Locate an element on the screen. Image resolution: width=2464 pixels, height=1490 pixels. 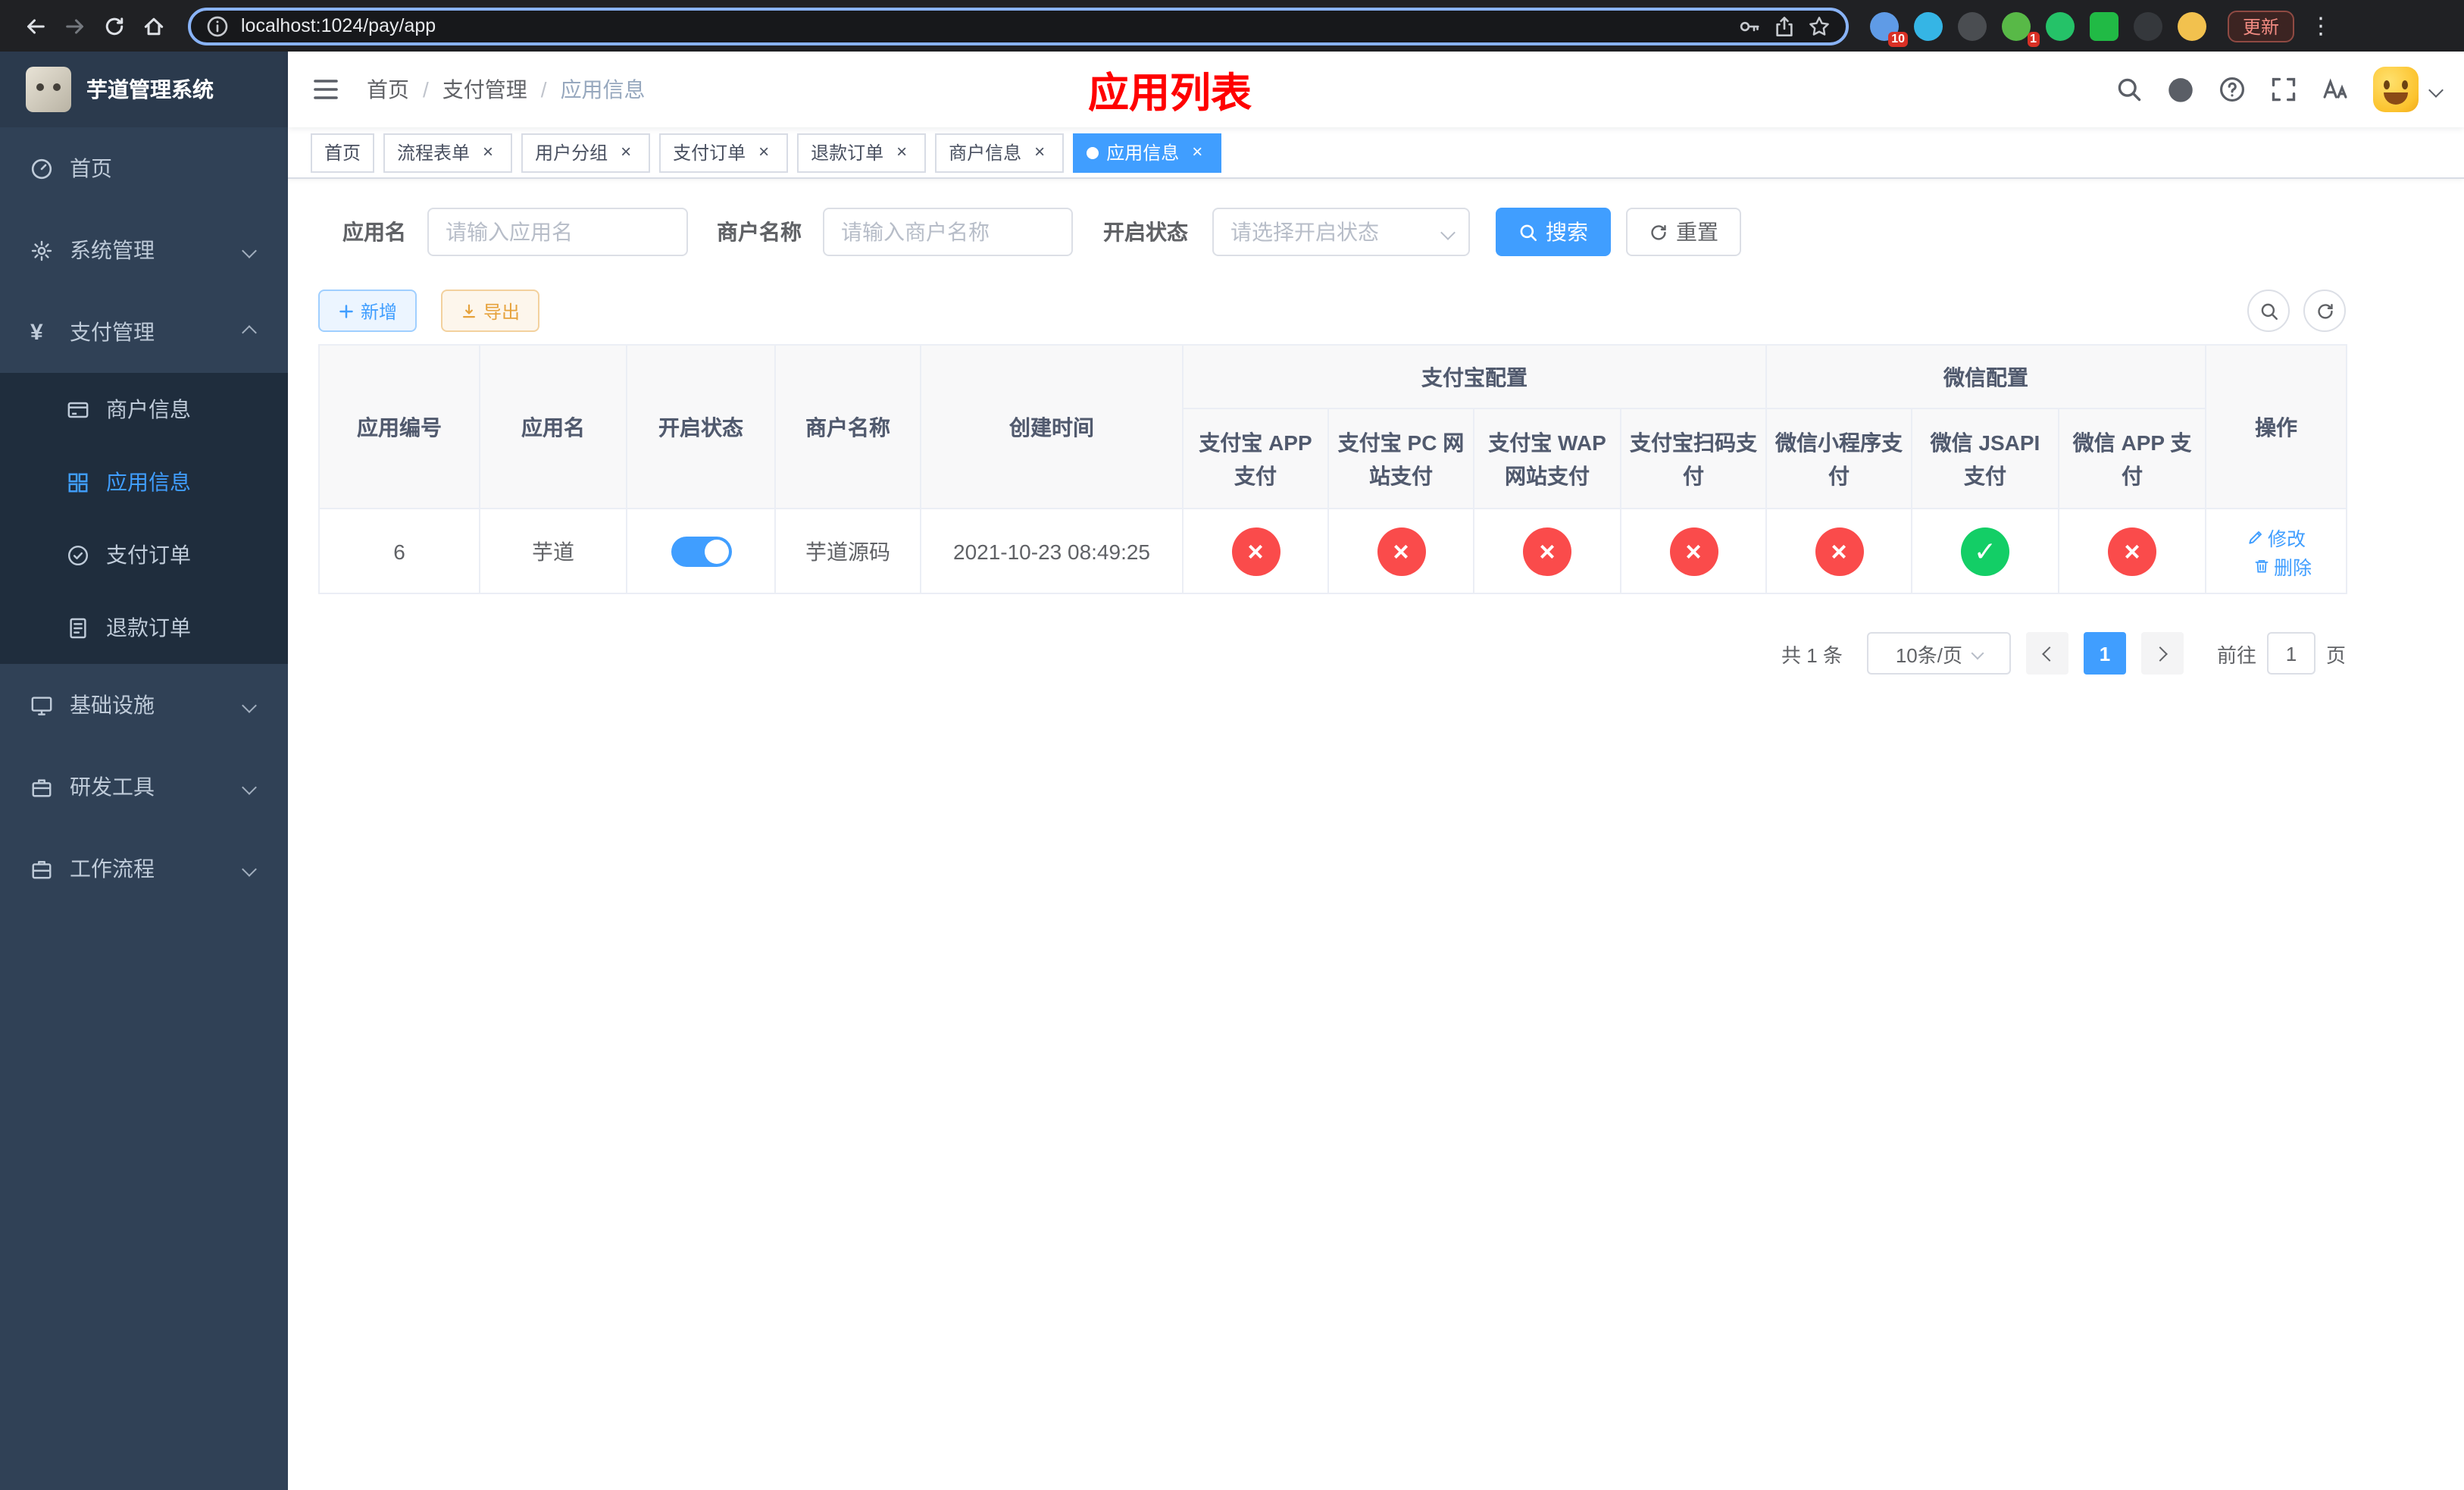
url-bar: localhost:1024/pay/app is located at coordinates (1018, 26).